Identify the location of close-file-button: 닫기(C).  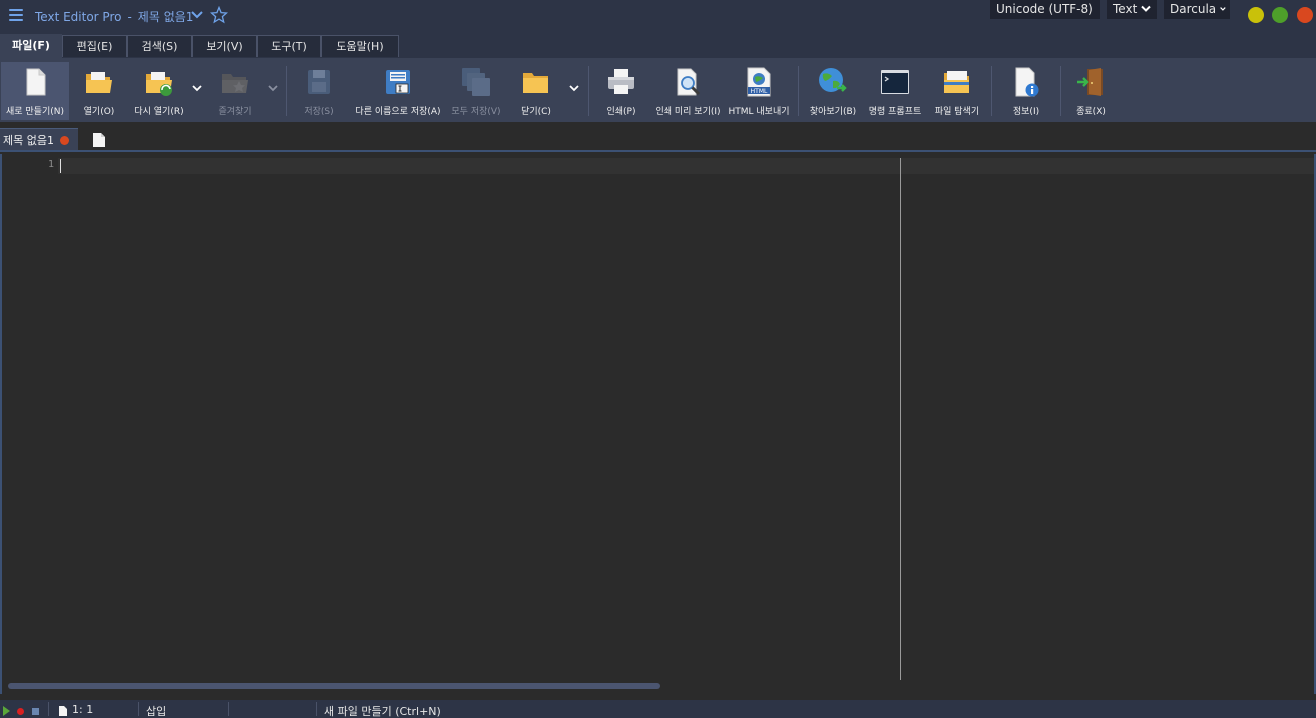
(536, 91).